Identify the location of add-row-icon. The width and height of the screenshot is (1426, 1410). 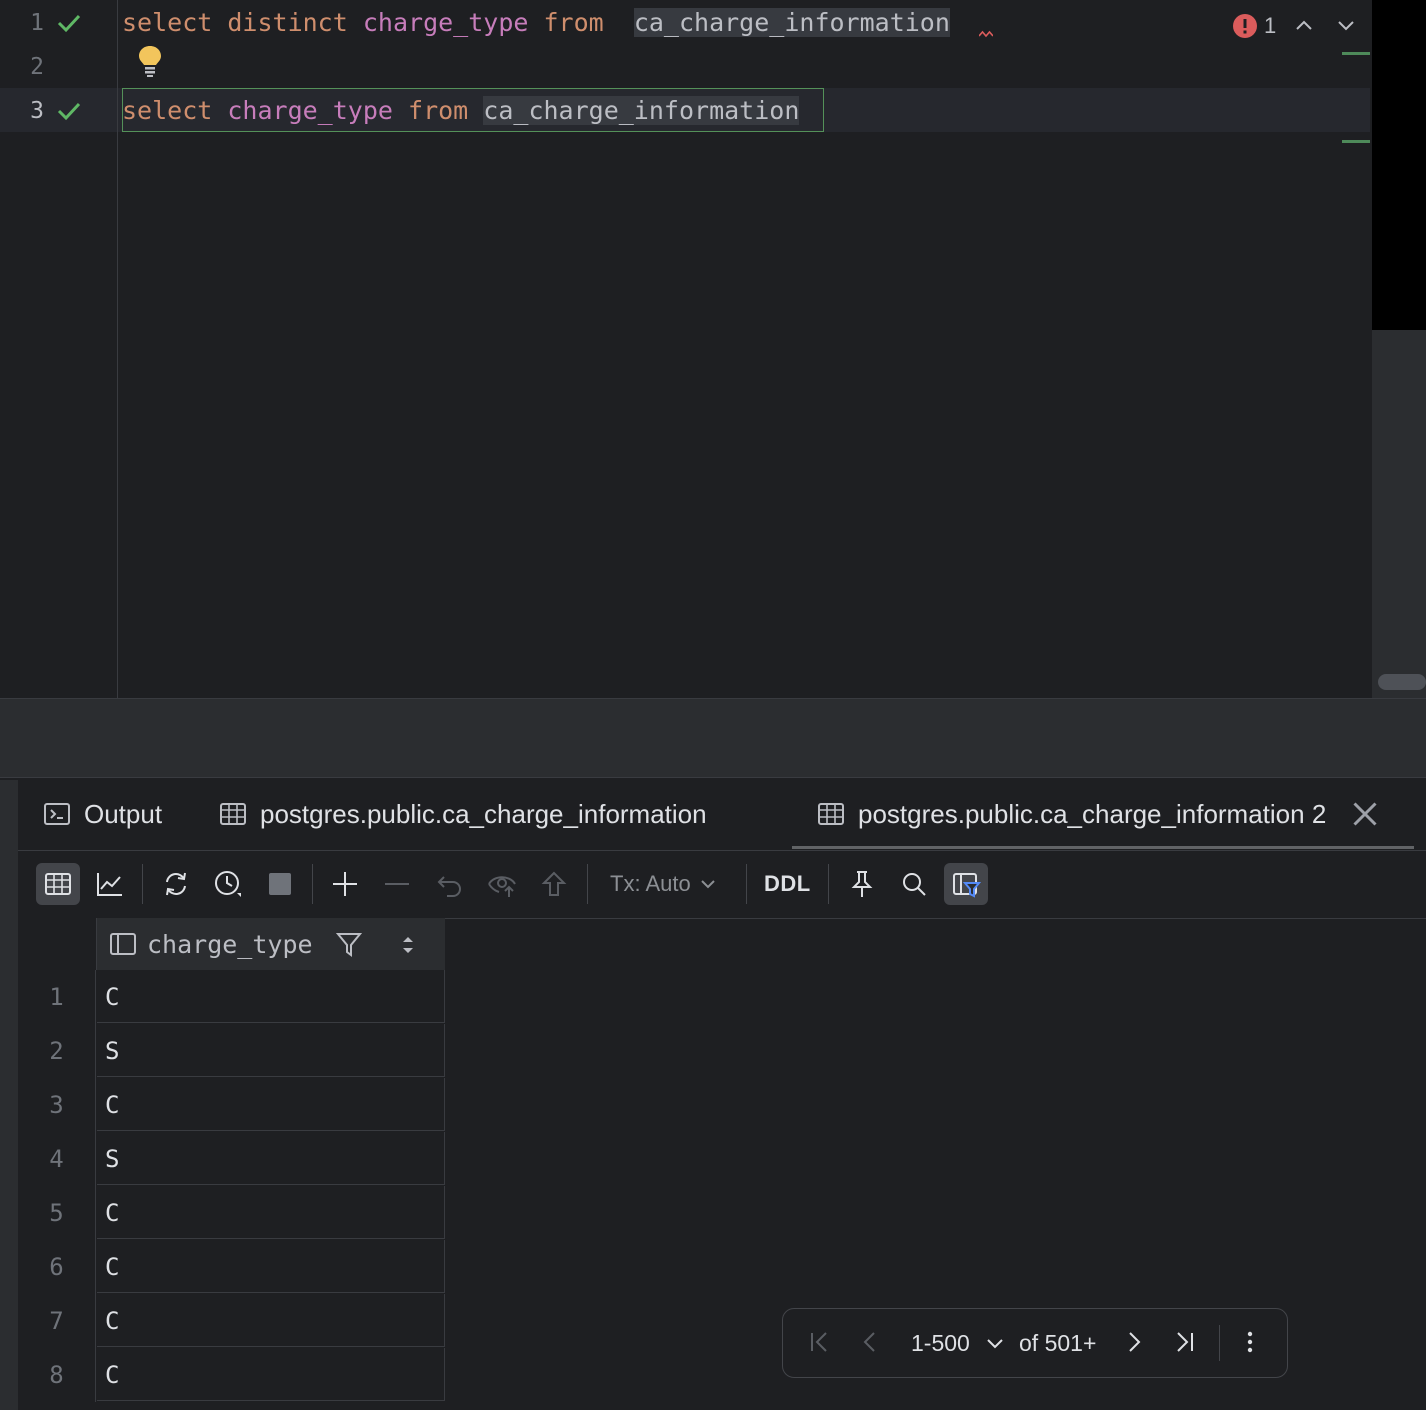
(345, 884).